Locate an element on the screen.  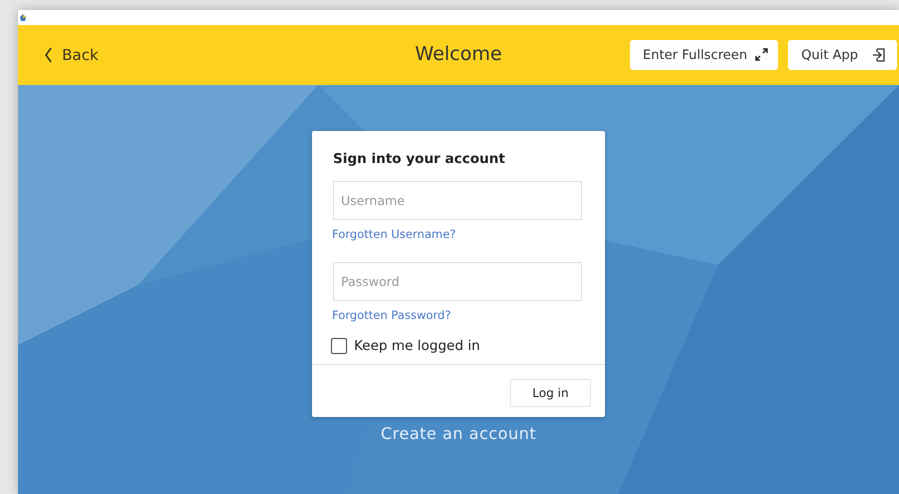
expand-icon is located at coordinates (761, 55).